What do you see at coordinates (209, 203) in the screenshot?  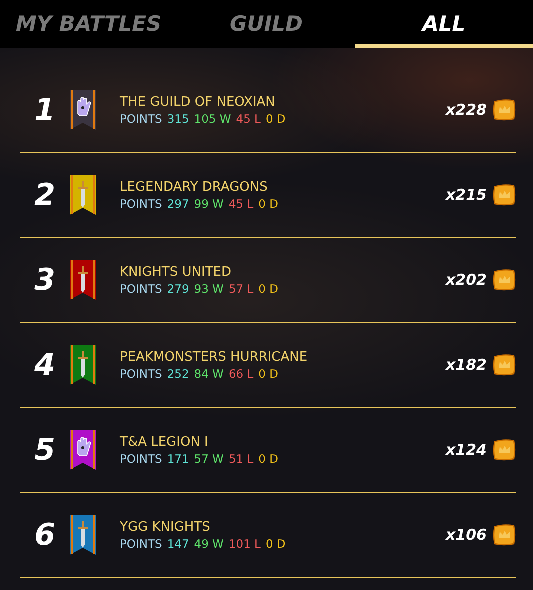 I see `wins-count: 99 W` at bounding box center [209, 203].